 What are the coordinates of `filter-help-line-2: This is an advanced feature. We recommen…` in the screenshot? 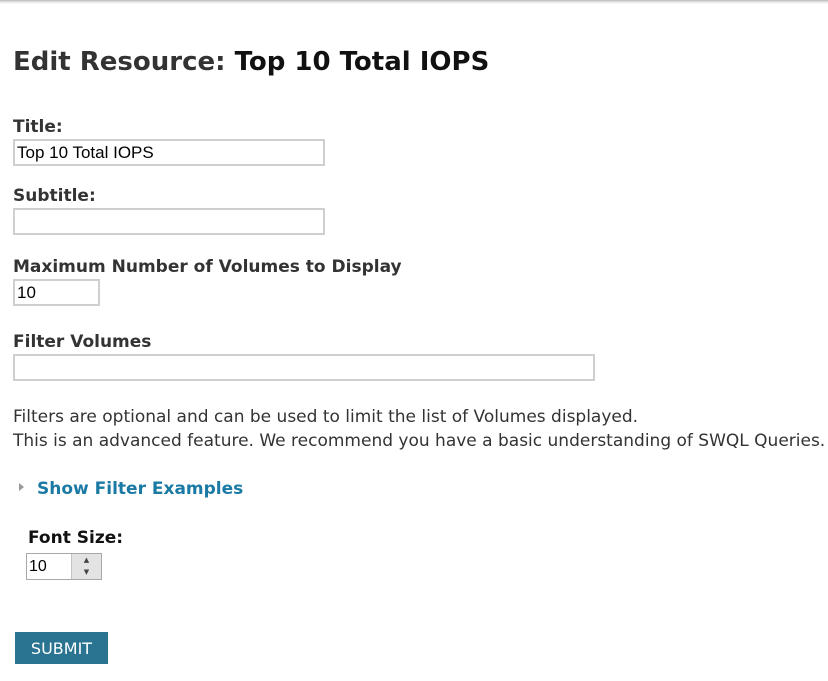 It's located at (419, 441).